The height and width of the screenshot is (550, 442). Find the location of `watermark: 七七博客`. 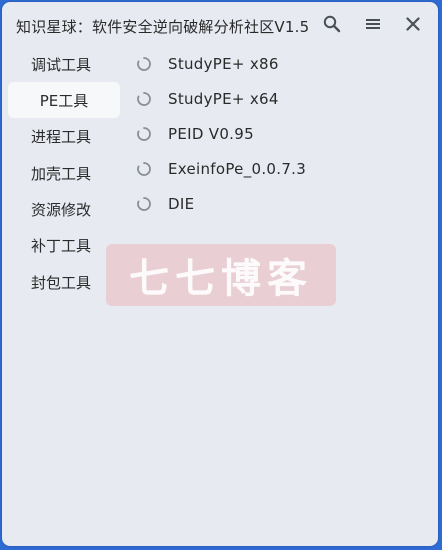

watermark: 七七博客 is located at coordinates (221, 275).